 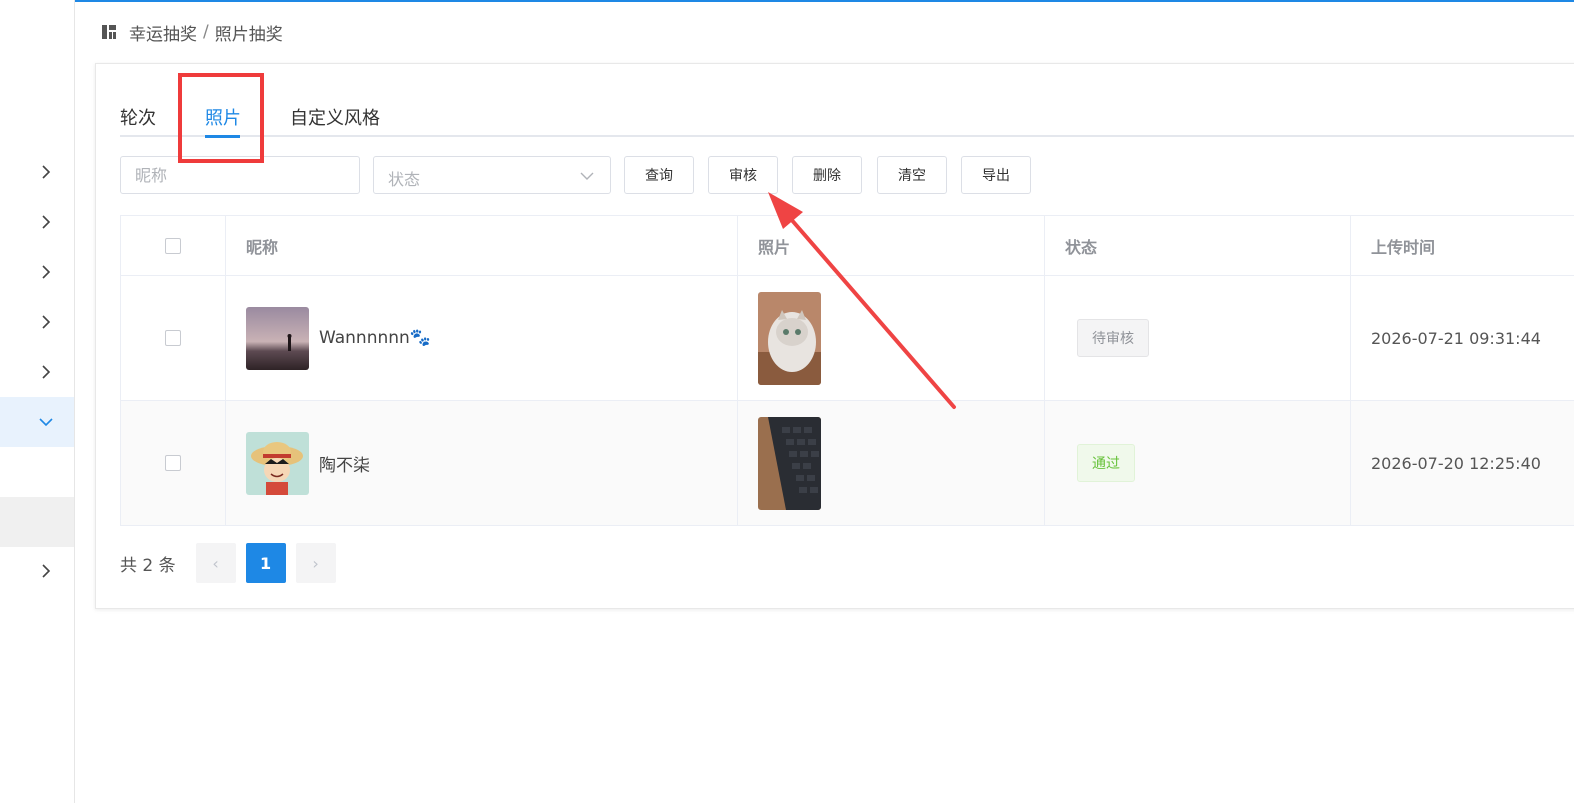 I want to click on dashboard-icon, so click(x=109, y=32).